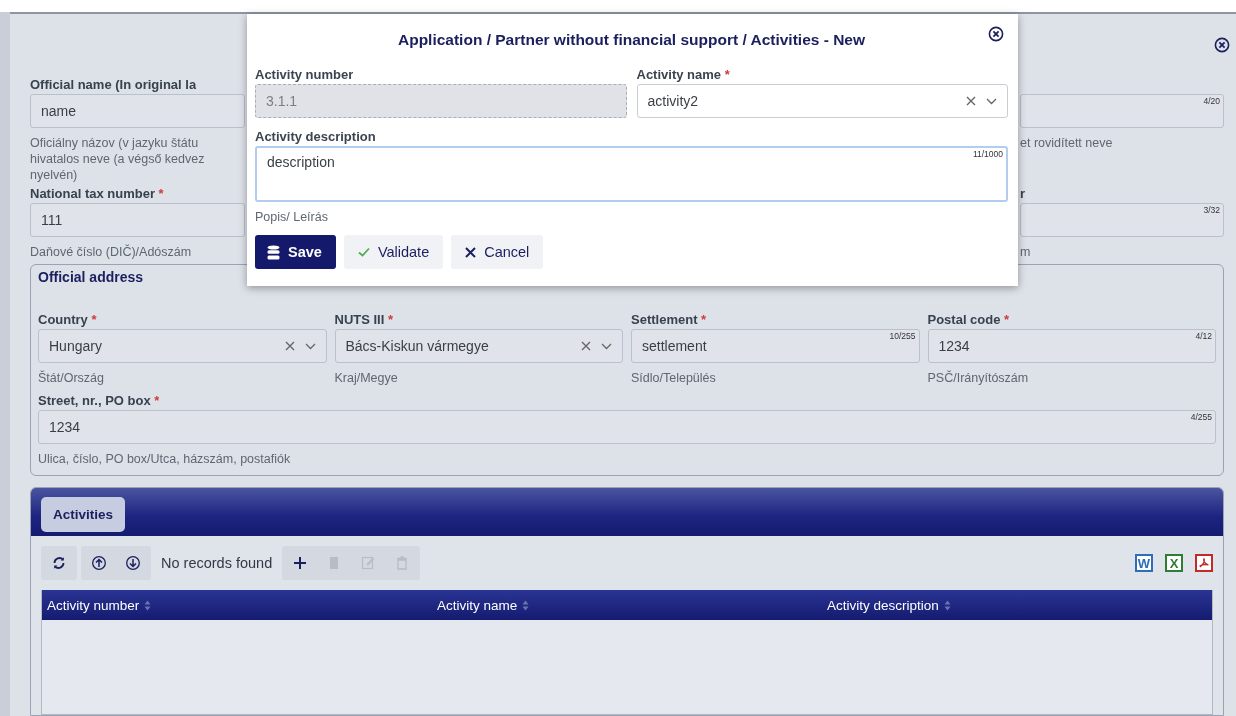 Image resolution: width=1236 pixels, height=716 pixels. What do you see at coordinates (1066, 143) in the screenshot?
I see `field-hint: et rovidített neve` at bounding box center [1066, 143].